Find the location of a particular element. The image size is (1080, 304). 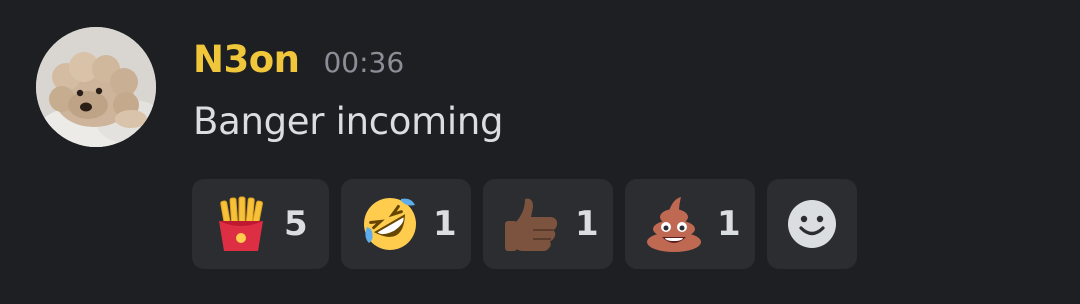

smiley-face-icon is located at coordinates (812, 224).